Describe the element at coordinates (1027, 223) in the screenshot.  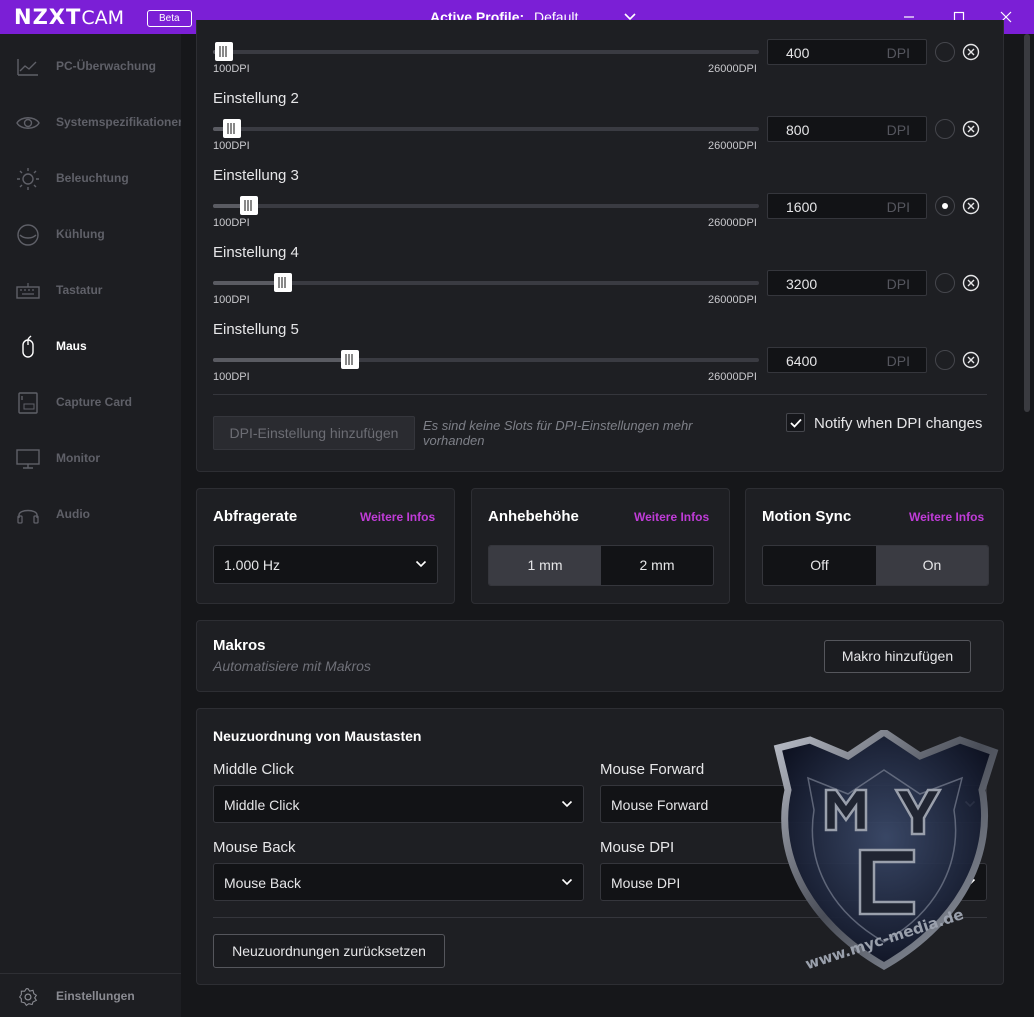
I see `scrollbar-thumb` at that location.